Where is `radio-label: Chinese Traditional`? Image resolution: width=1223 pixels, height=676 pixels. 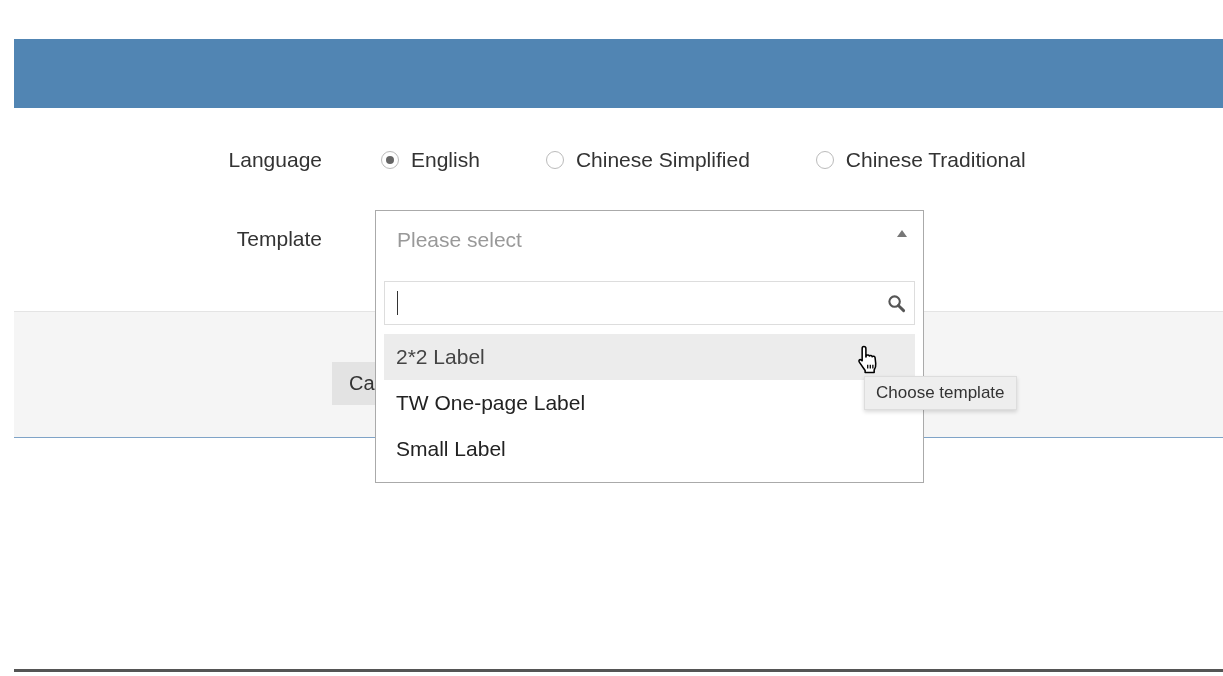
radio-label: Chinese Traditional is located at coordinates (935, 160).